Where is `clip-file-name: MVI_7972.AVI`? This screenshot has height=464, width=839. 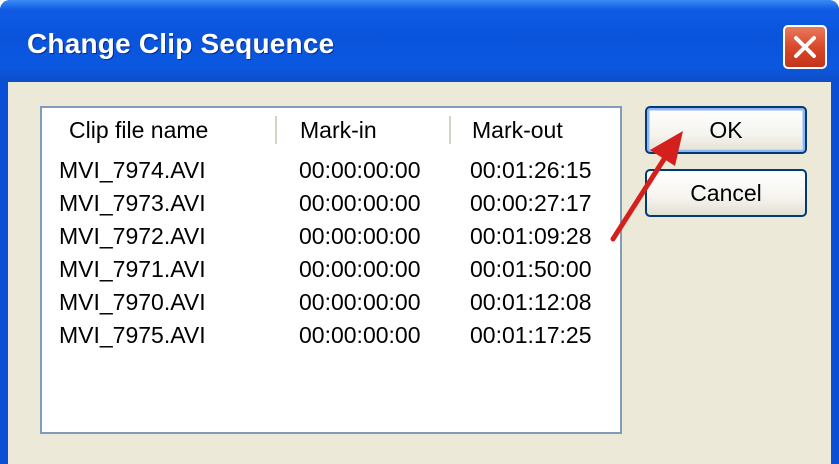
clip-file-name: MVI_7972.AVI is located at coordinates (132, 236).